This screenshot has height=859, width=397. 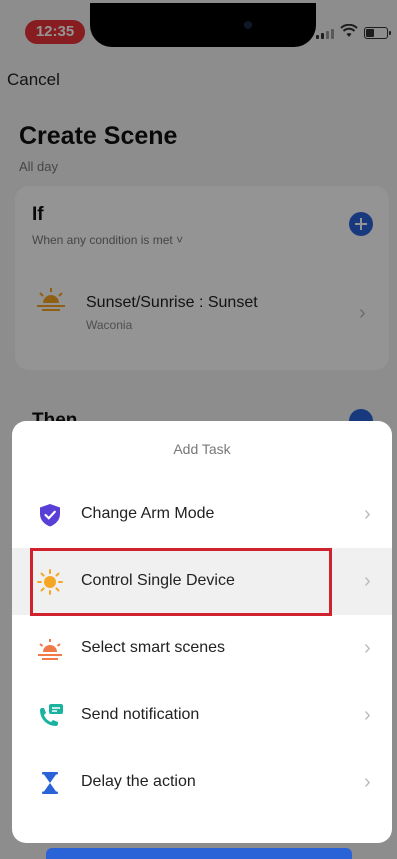 I want to click on sheet-title: Add Task, so click(x=202, y=449).